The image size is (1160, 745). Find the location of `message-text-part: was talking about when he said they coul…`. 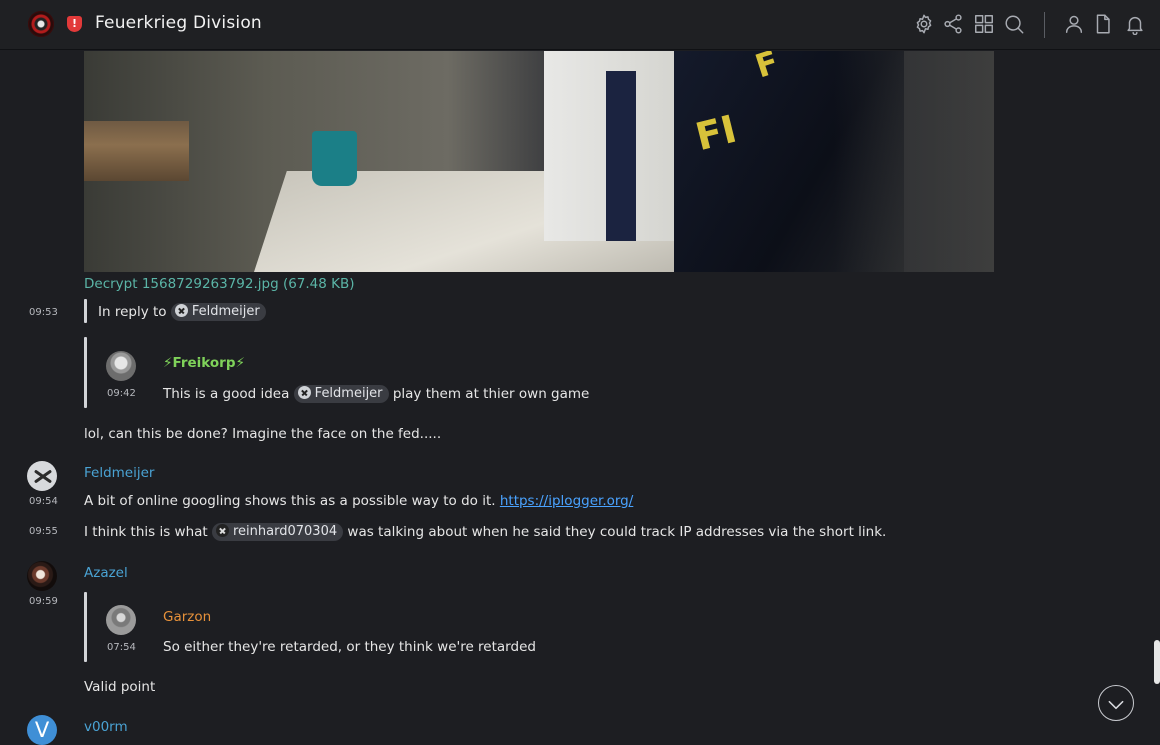

message-text-part: was talking about when he said they coul… is located at coordinates (617, 532).